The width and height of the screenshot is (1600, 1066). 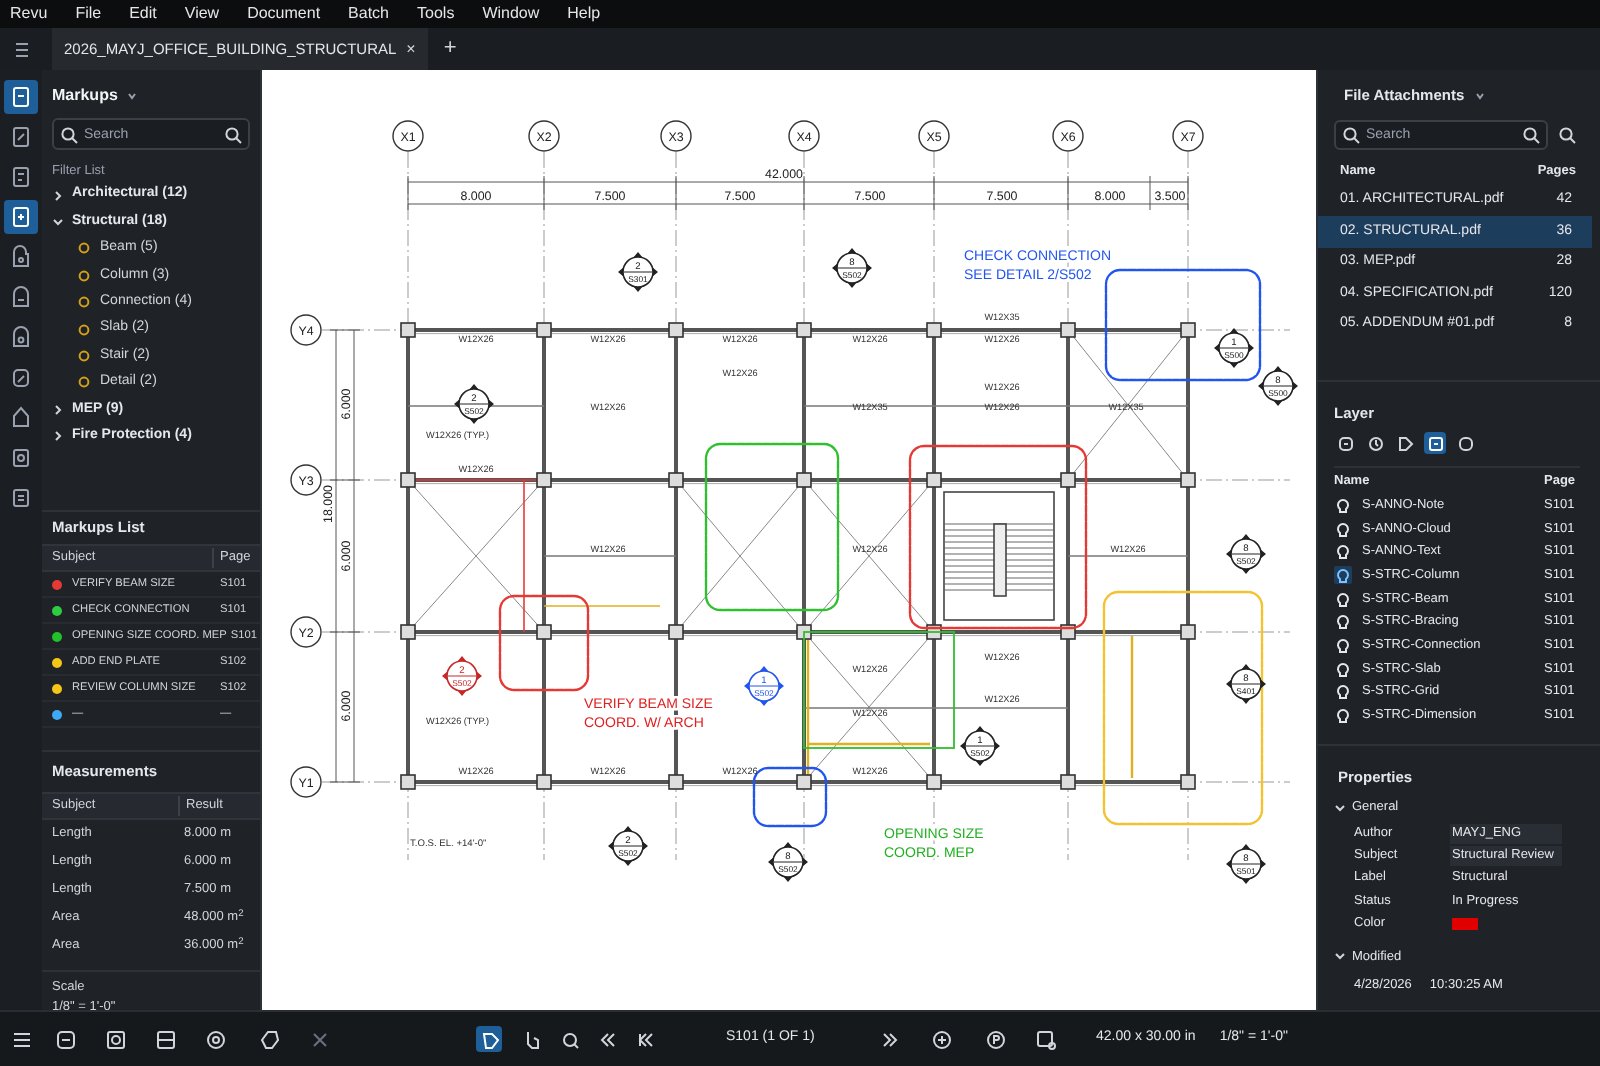 What do you see at coordinates (1343, 575) in the screenshot?
I see `lightbulb-icon` at bounding box center [1343, 575].